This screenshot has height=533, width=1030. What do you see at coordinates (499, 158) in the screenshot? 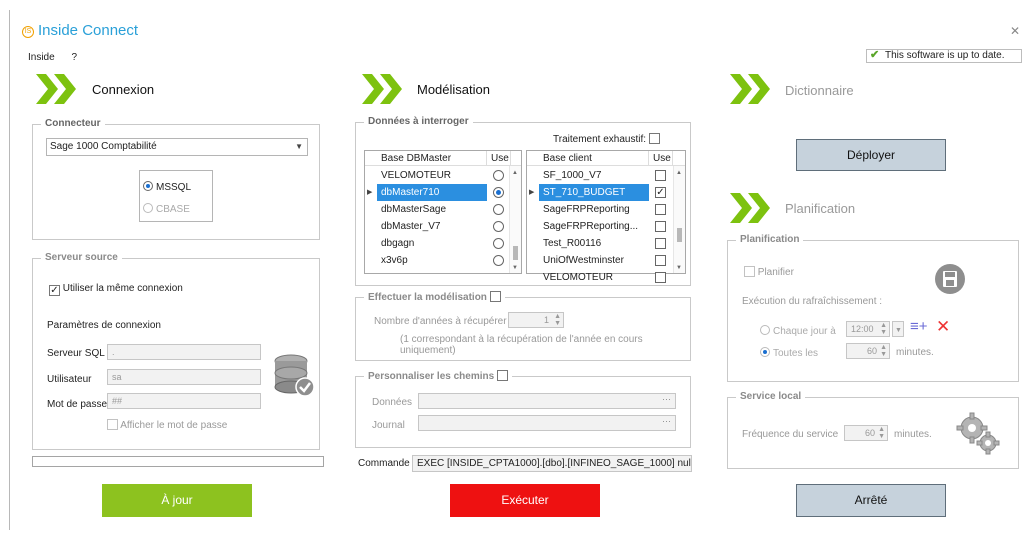
I see `master-col-use: Use` at bounding box center [499, 158].